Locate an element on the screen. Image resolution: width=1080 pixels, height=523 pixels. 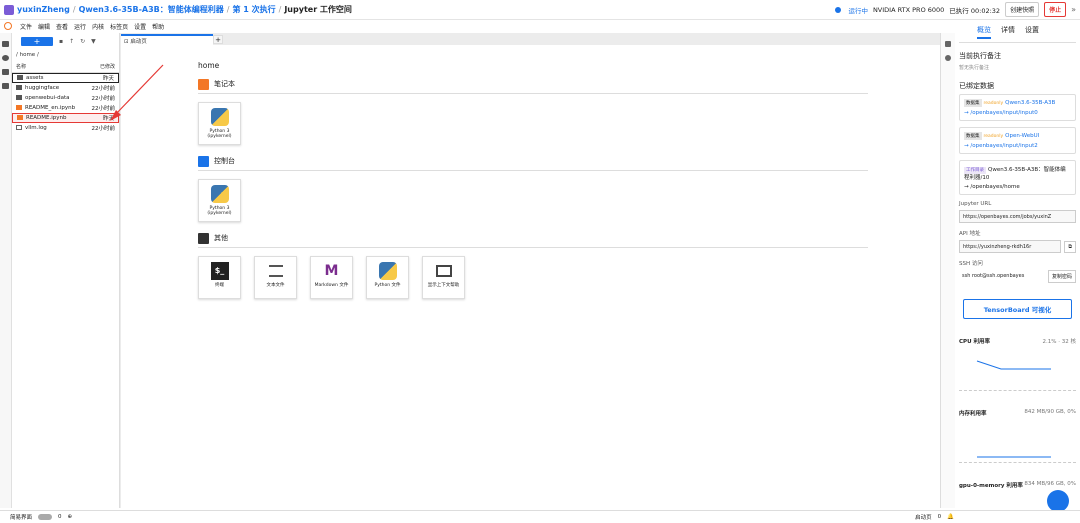
simple-mode-label: 简易界面 is located at coordinates (21, 518).